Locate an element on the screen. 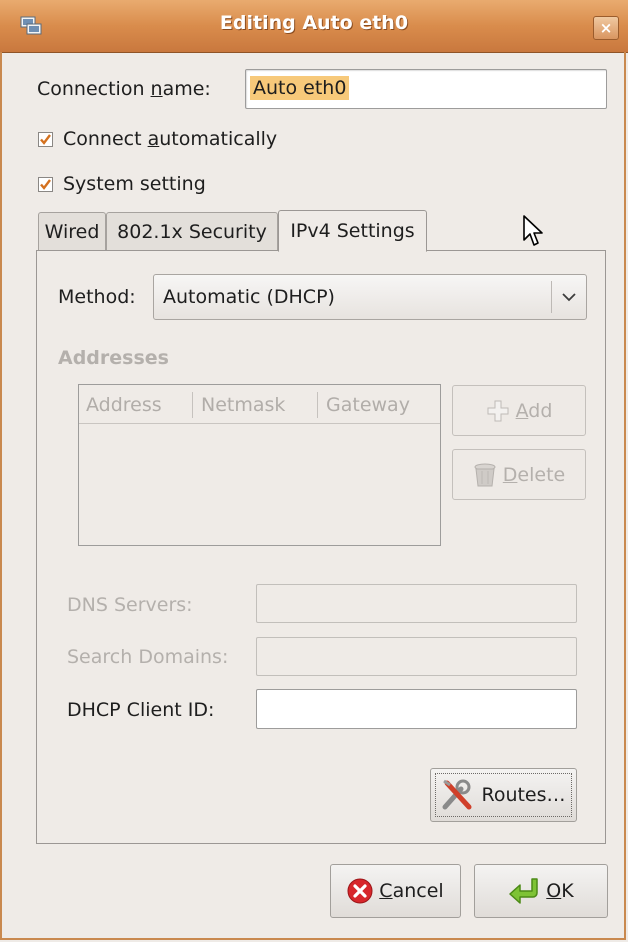 The width and height of the screenshot is (628, 942). delete-button: Delete is located at coordinates (519, 474).